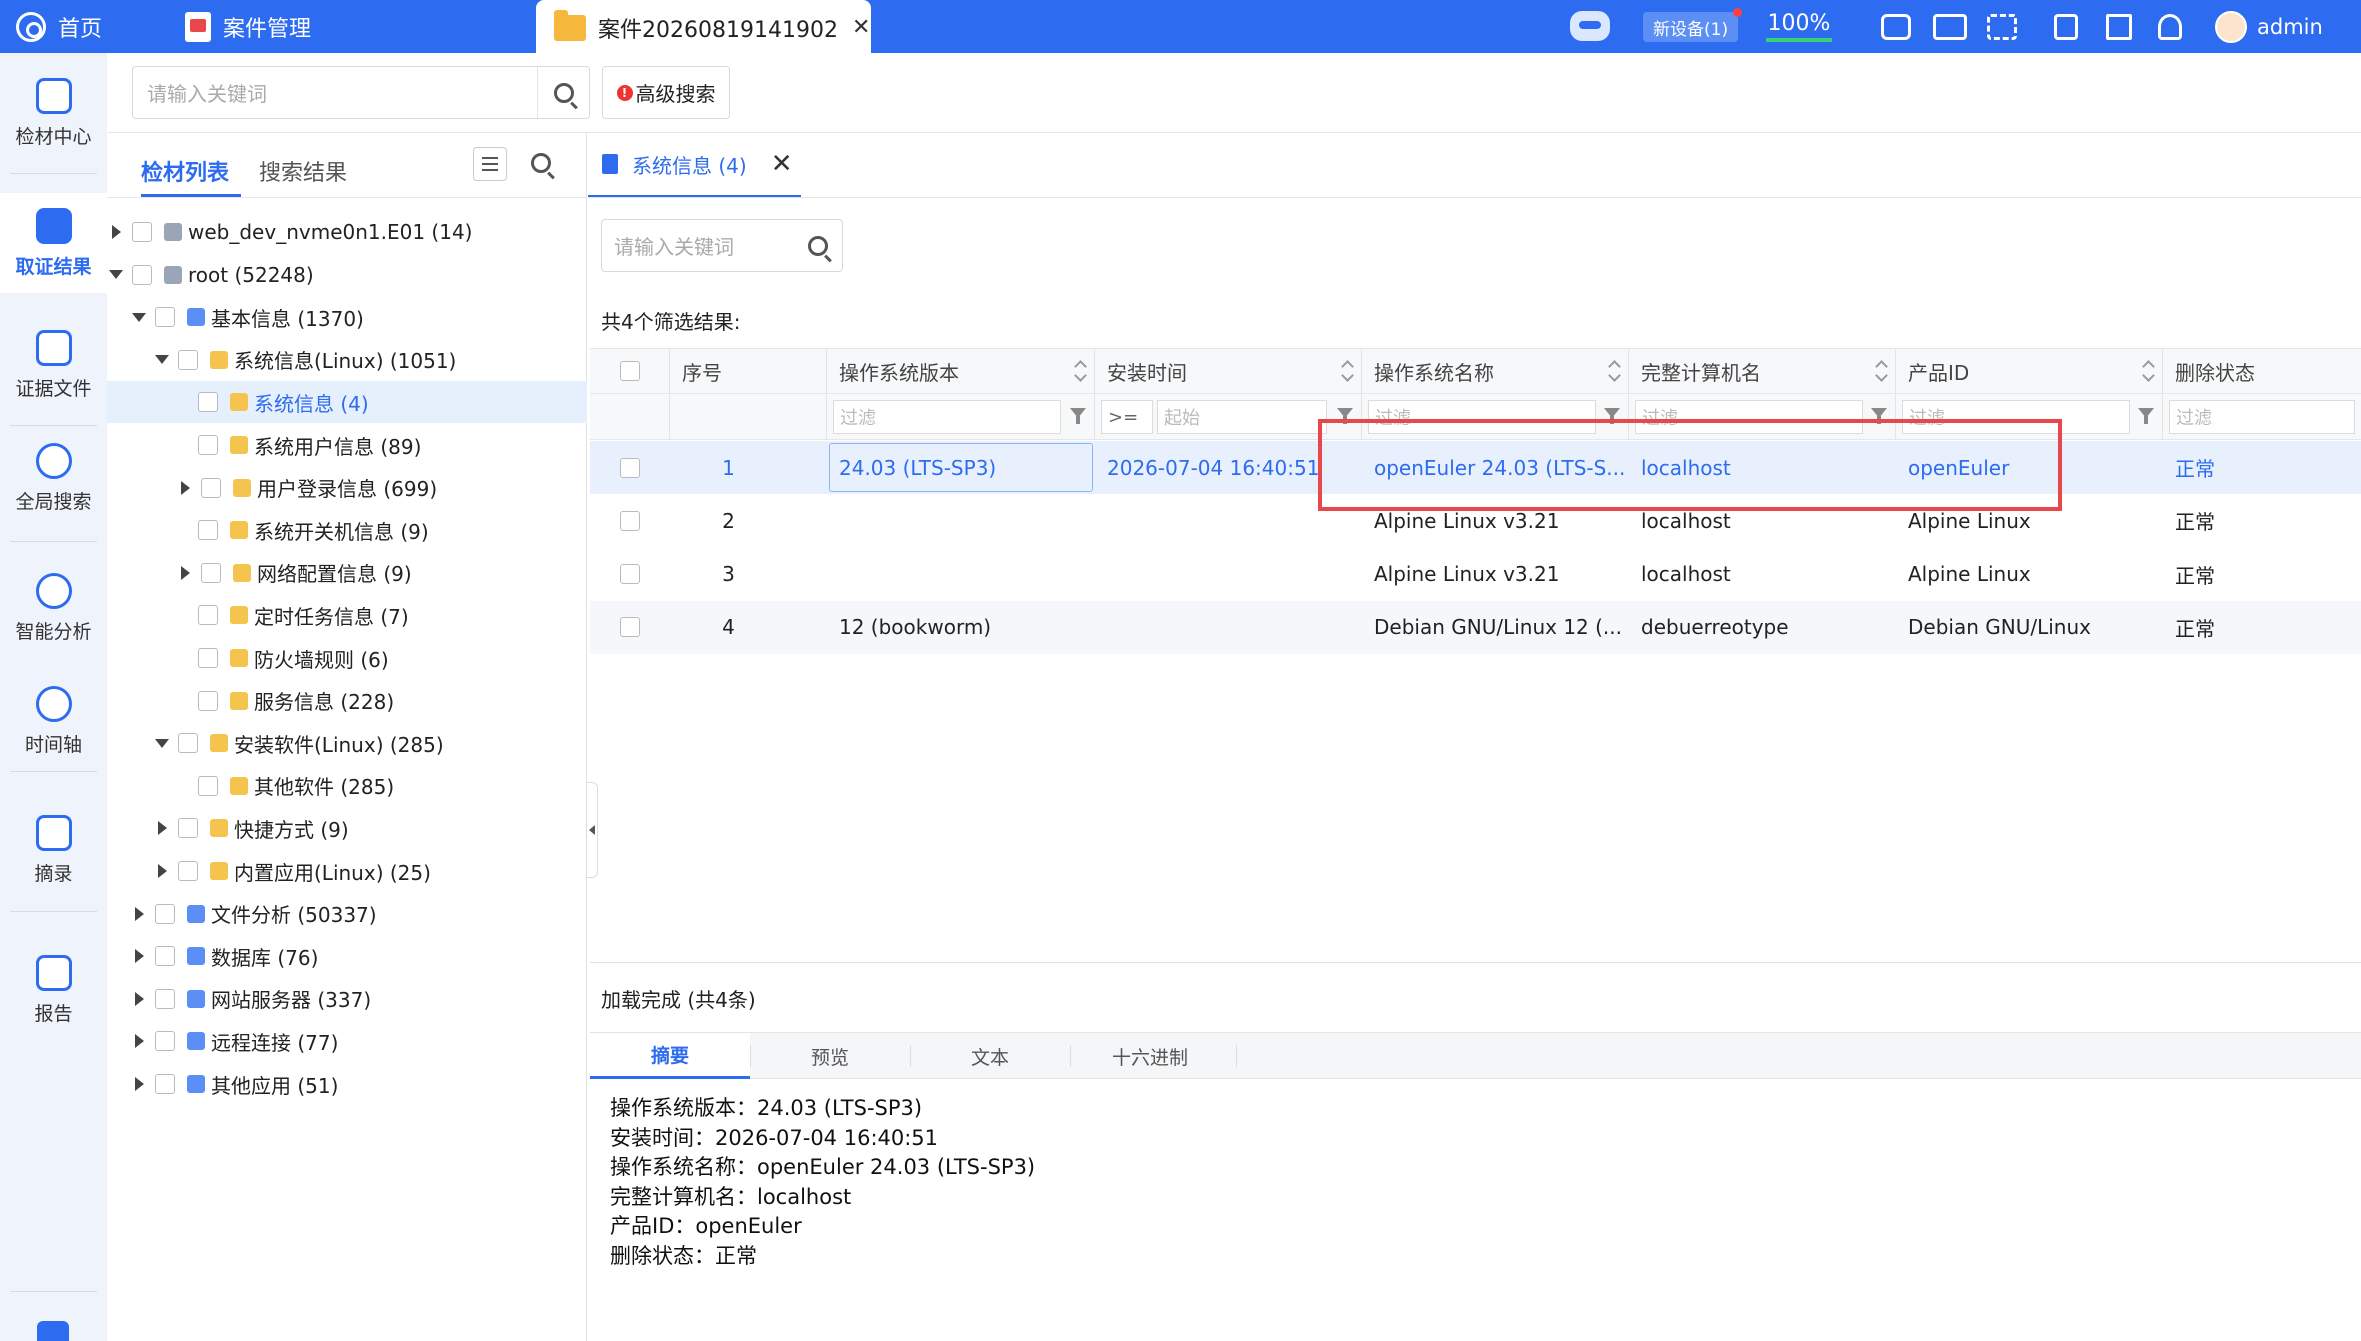  What do you see at coordinates (347, 402) in the screenshot?
I see `tree-node: 系统信息 (4)` at bounding box center [347, 402].